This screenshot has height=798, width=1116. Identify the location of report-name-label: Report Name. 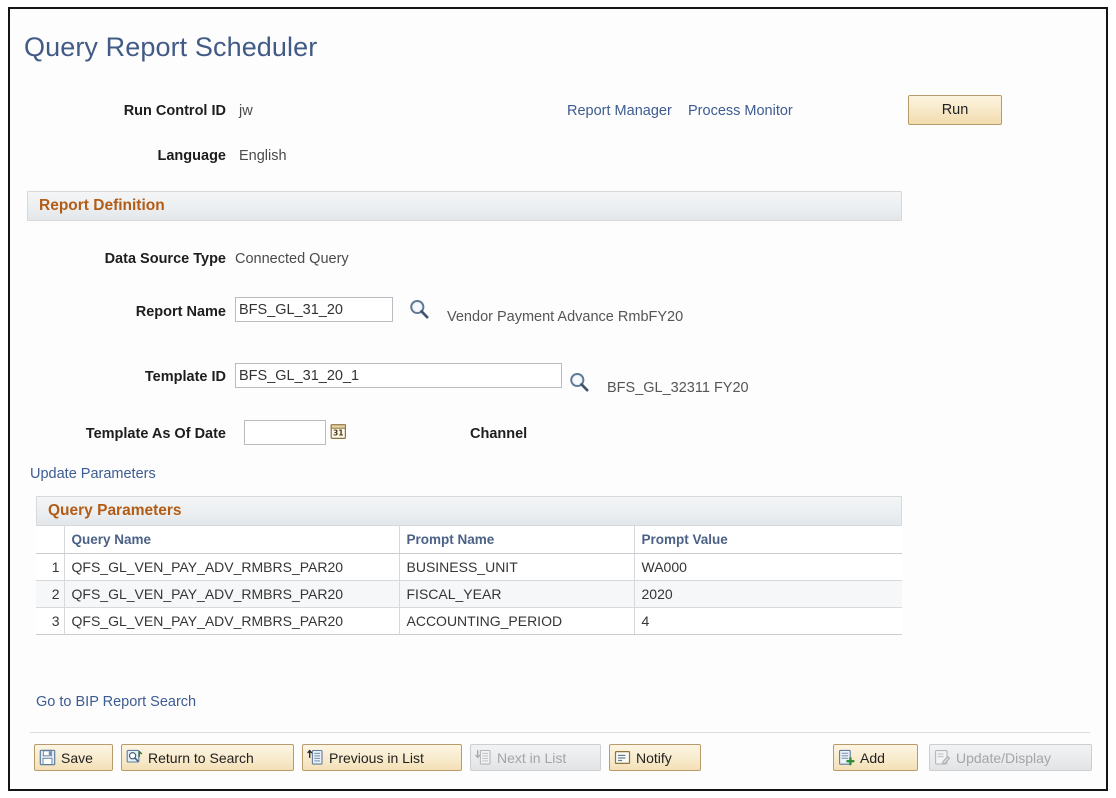
(180, 312).